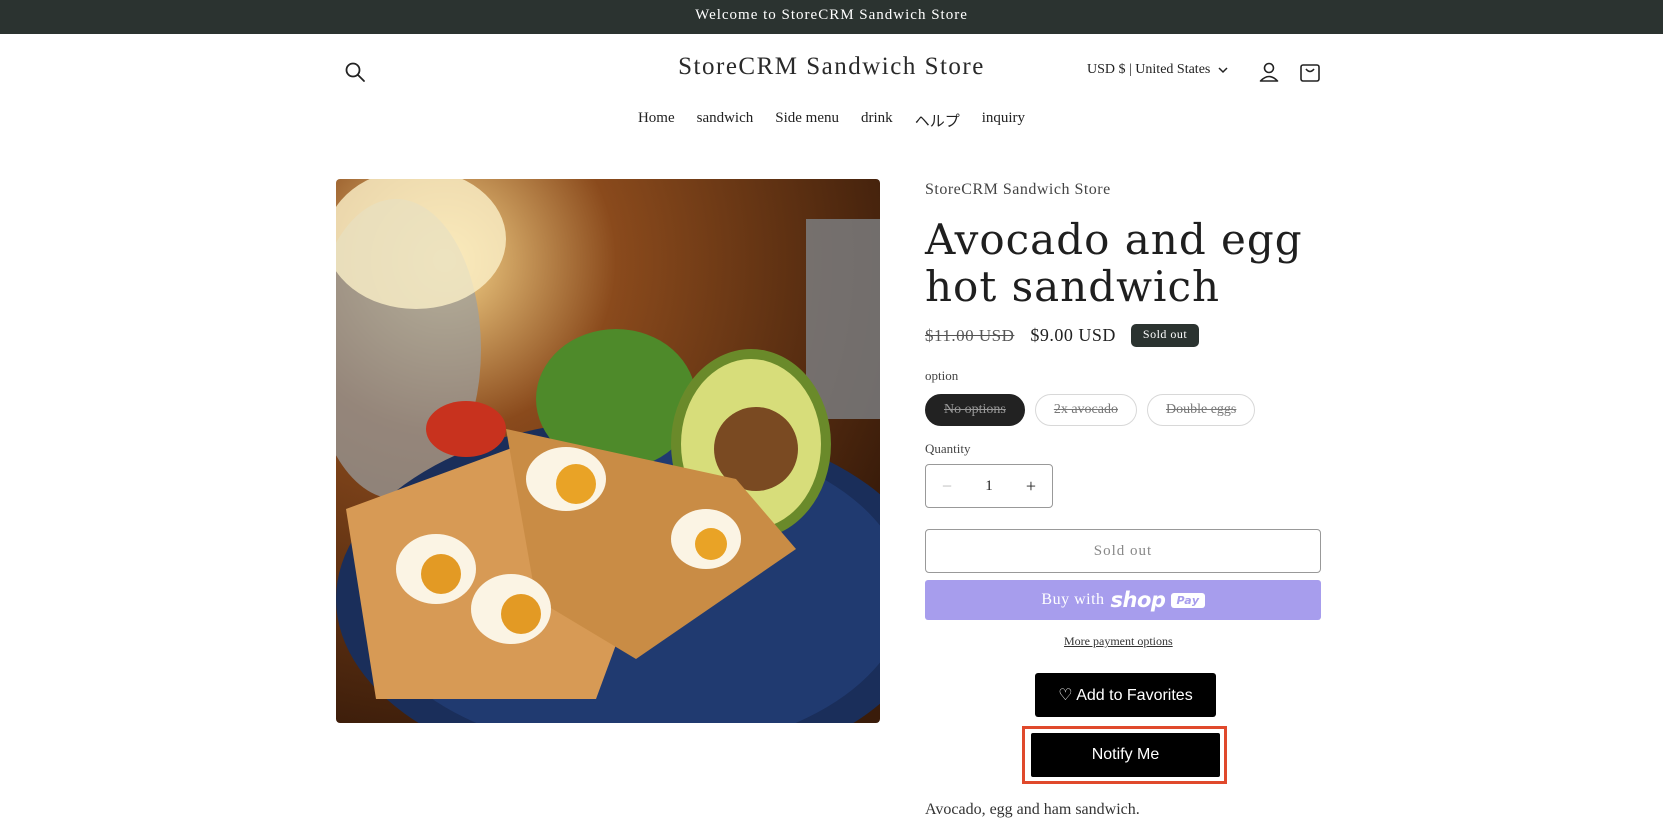  What do you see at coordinates (1149, 69) in the screenshot?
I see `currency-label: USD $ | United States` at bounding box center [1149, 69].